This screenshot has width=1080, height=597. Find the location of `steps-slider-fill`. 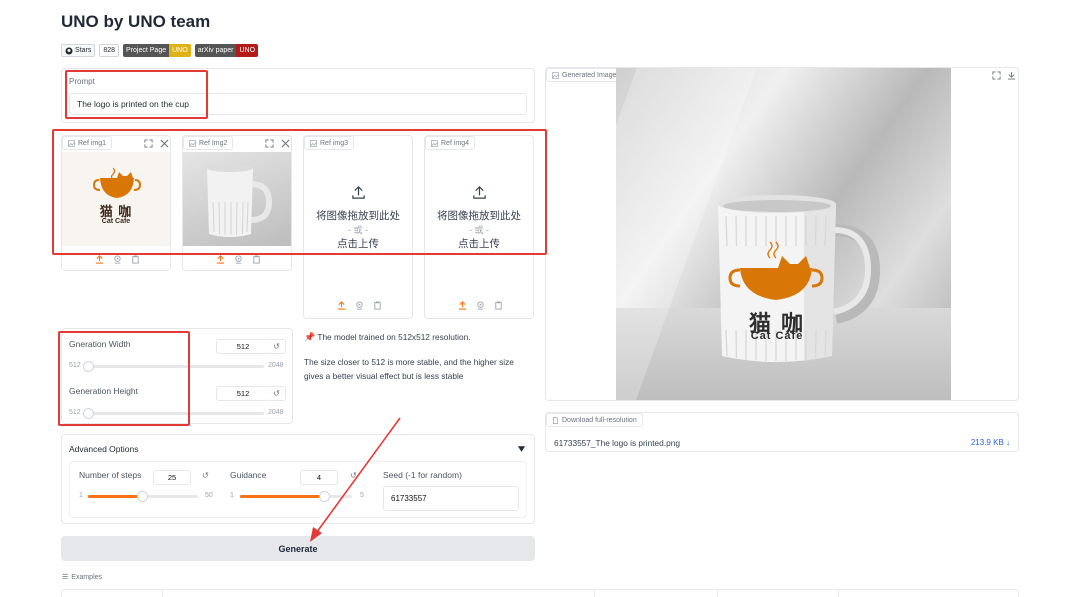

steps-slider-fill is located at coordinates (115, 496).